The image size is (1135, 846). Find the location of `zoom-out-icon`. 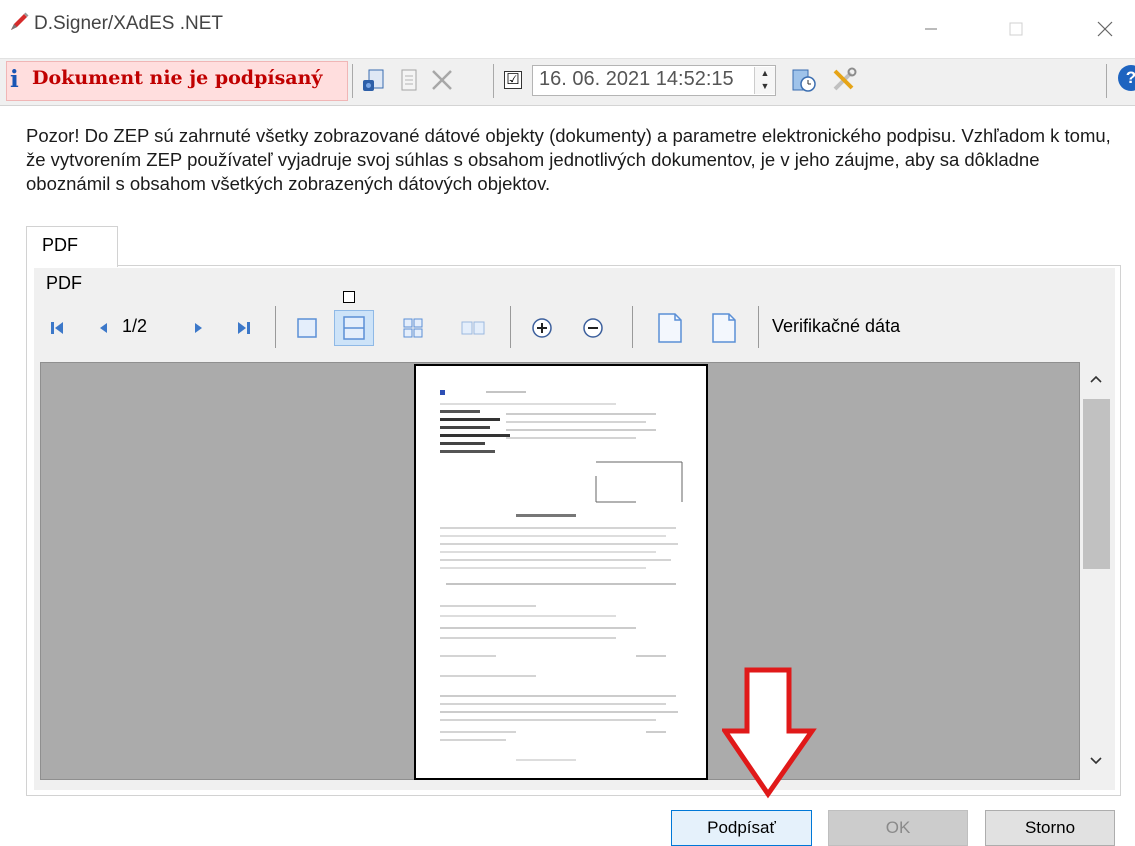

zoom-out-icon is located at coordinates (593, 328).